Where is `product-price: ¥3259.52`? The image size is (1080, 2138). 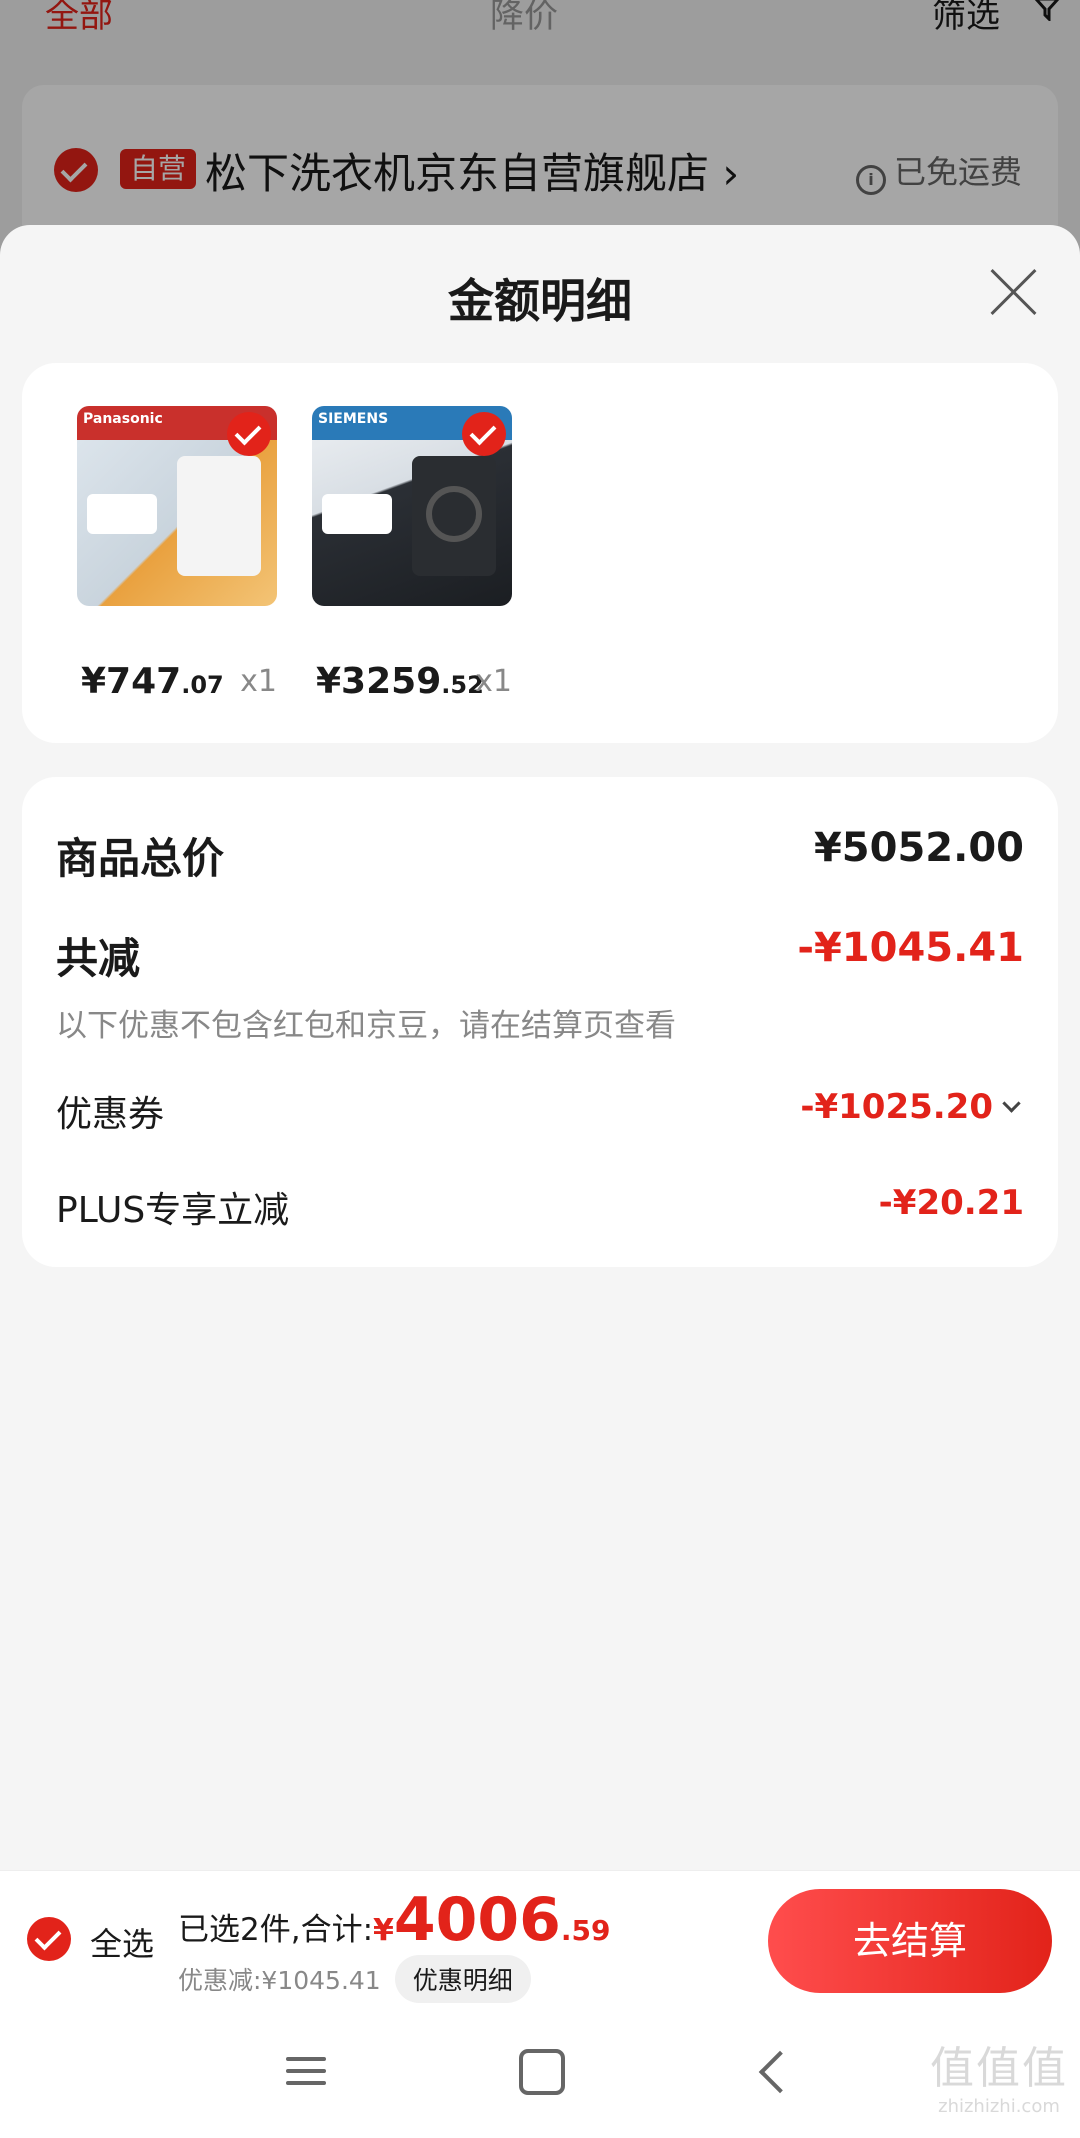
product-price: ¥3259.52 is located at coordinates (400, 681).